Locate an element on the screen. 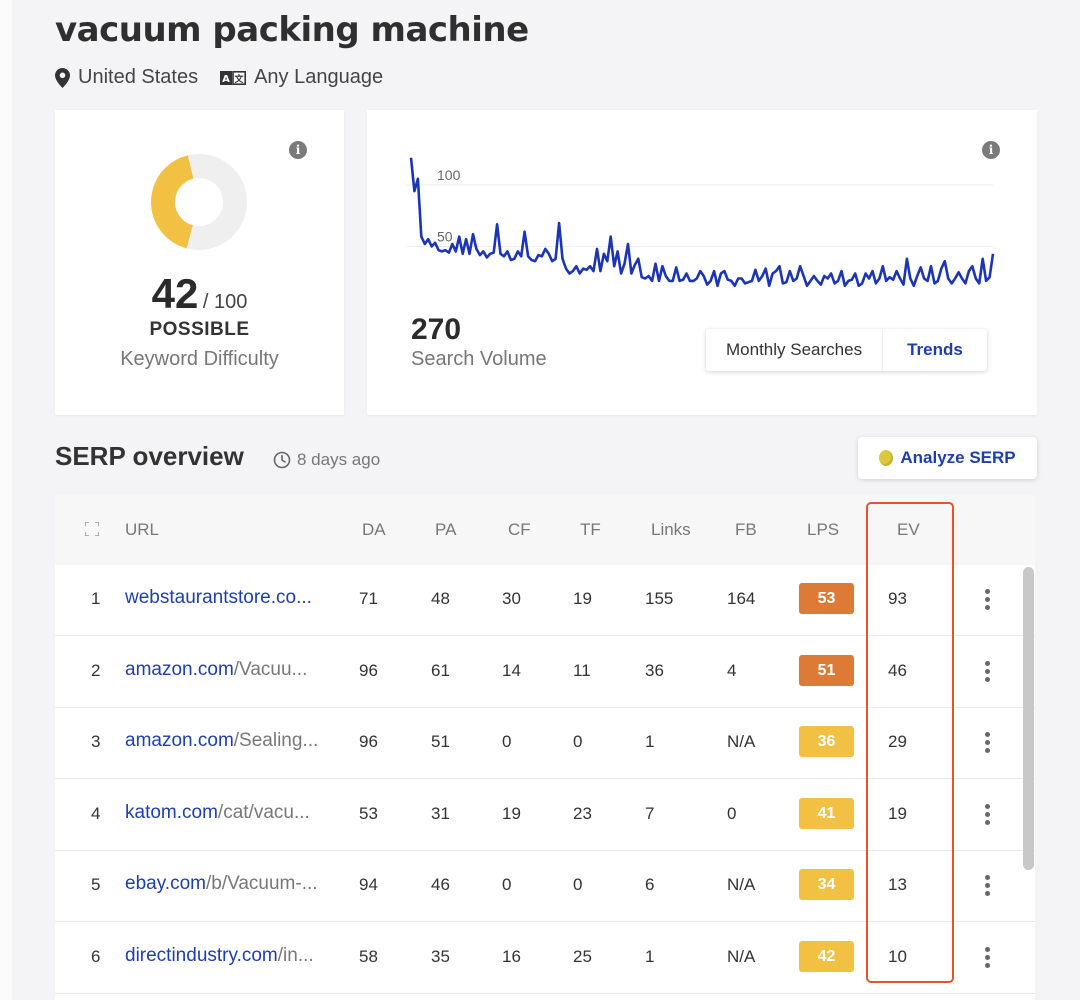 This screenshot has width=1080, height=1000. citation-flow: 19 is located at coordinates (511, 813).